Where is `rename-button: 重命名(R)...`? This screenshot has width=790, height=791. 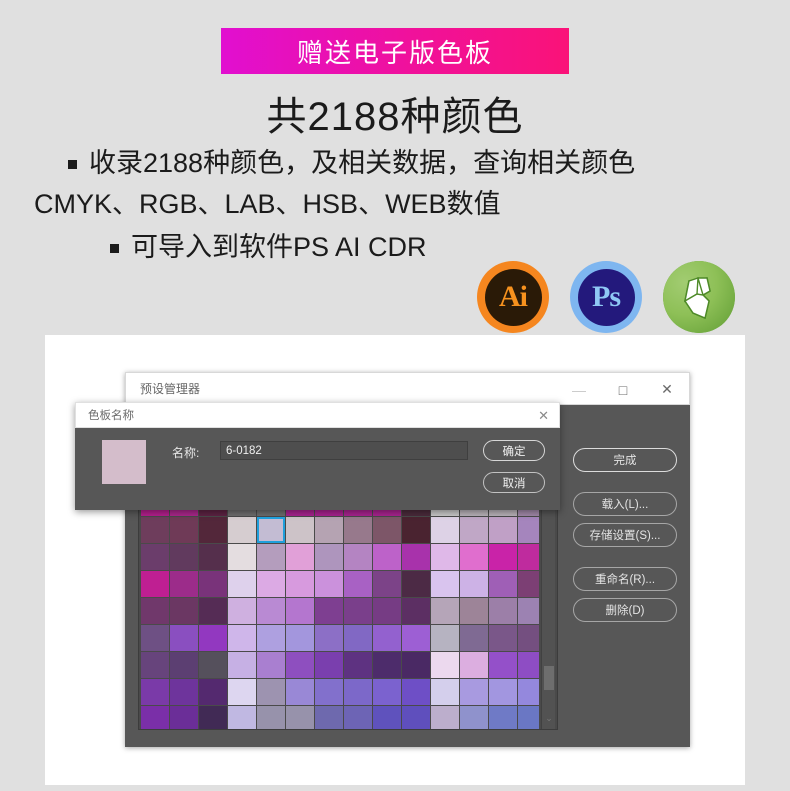
rename-button: 重命名(R)... is located at coordinates (625, 579).